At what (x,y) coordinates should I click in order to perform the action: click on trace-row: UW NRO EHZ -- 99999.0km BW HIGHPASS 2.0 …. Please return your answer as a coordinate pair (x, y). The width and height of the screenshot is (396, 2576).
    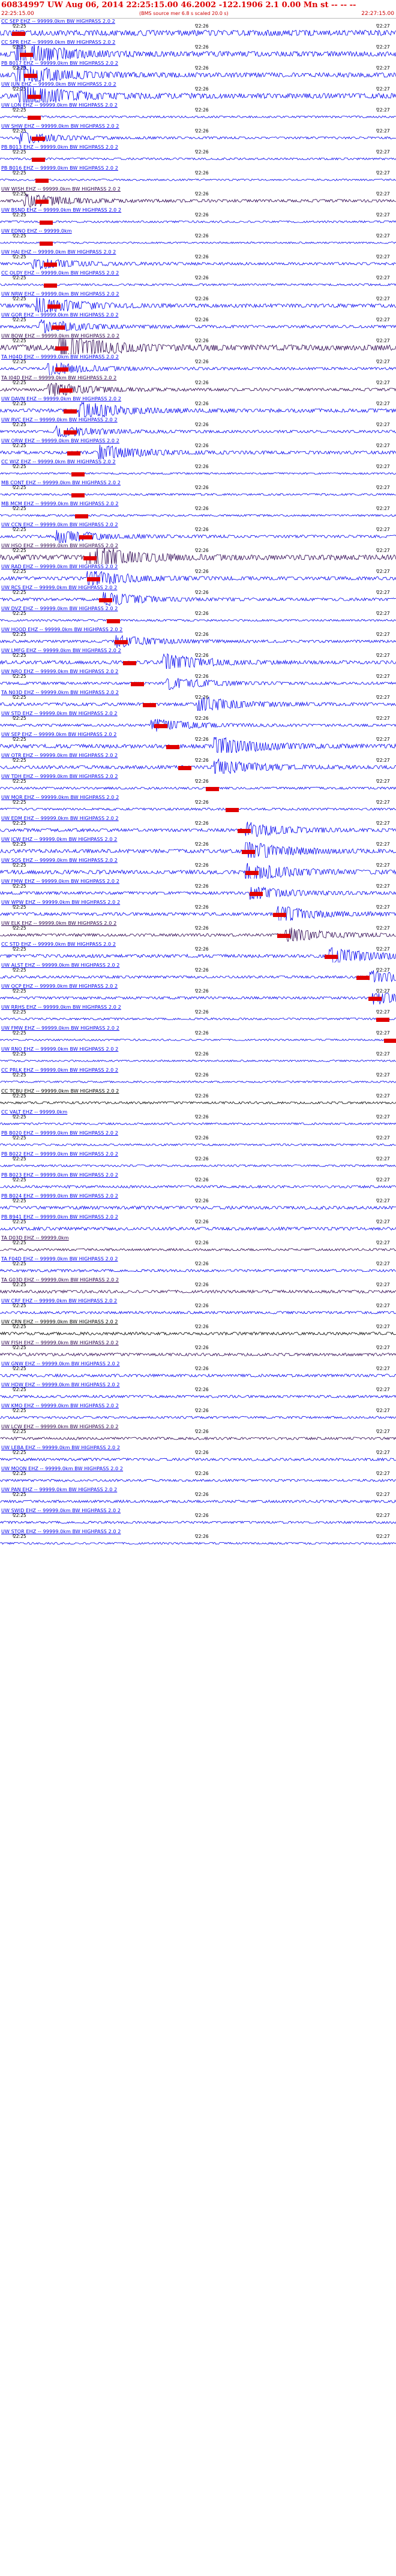
    Looking at the image, I should click on (198, 679).